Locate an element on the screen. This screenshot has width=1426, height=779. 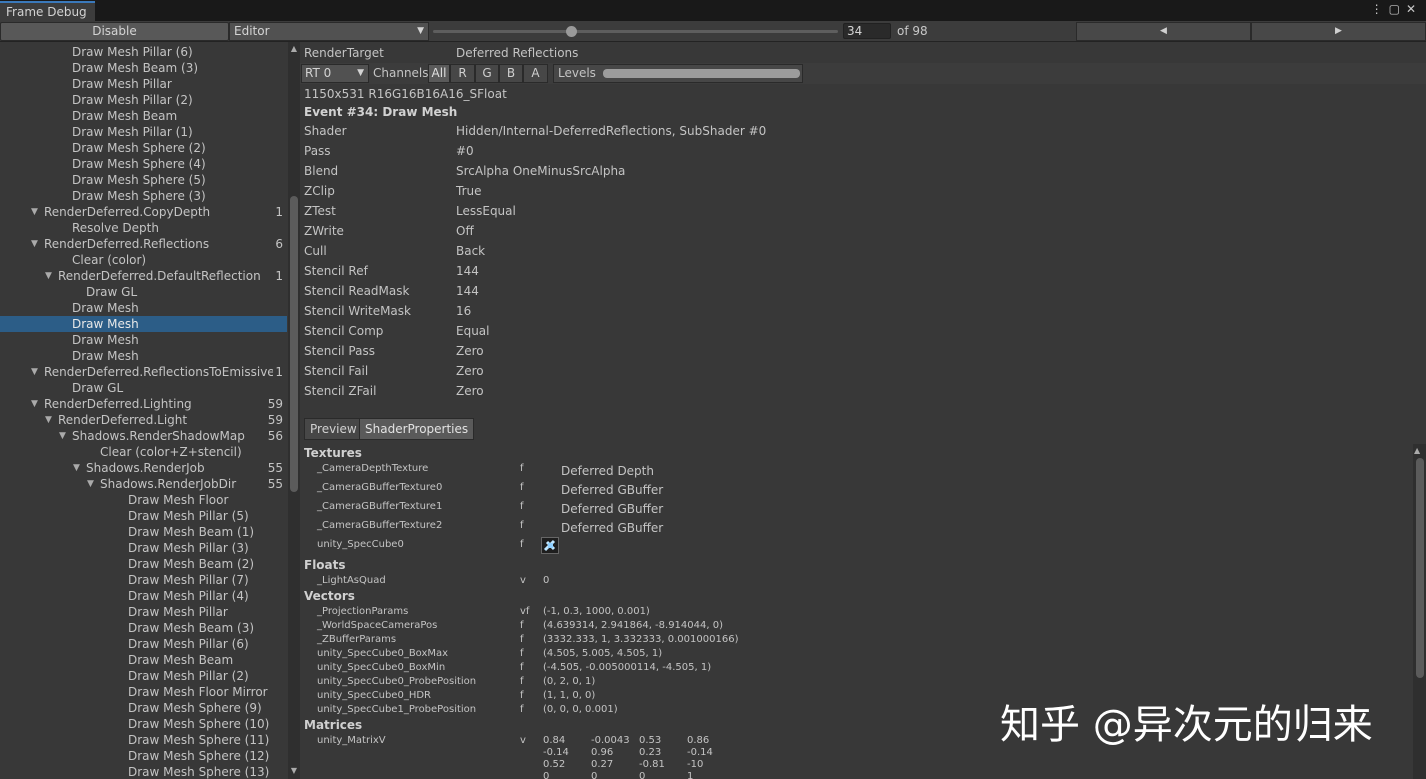
channel-all-button: All is located at coordinates (439, 73).